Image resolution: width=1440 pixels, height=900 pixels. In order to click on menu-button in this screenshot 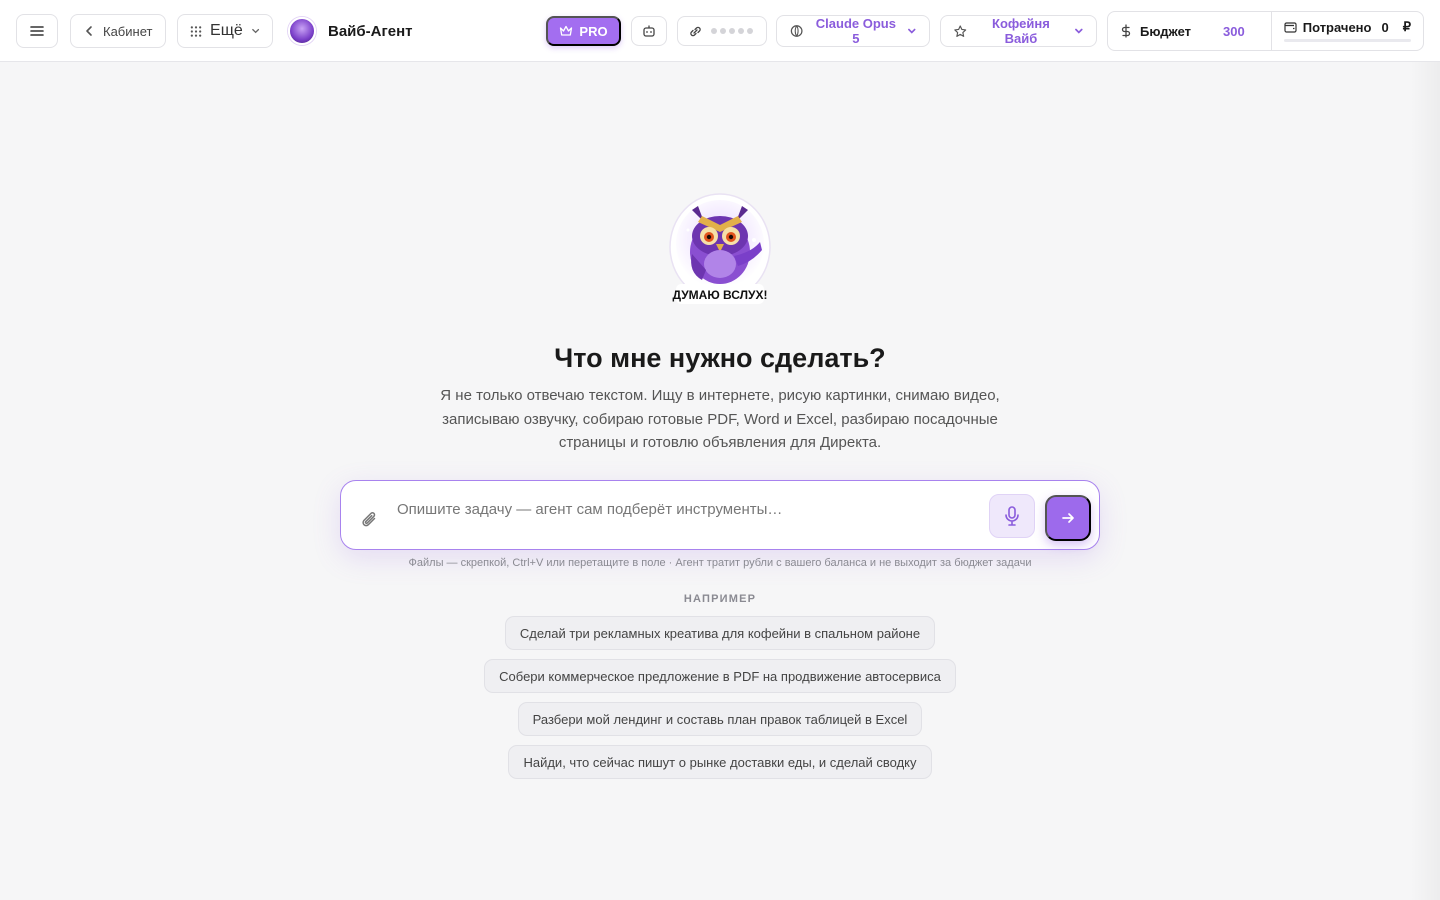, I will do `click(37, 31)`.